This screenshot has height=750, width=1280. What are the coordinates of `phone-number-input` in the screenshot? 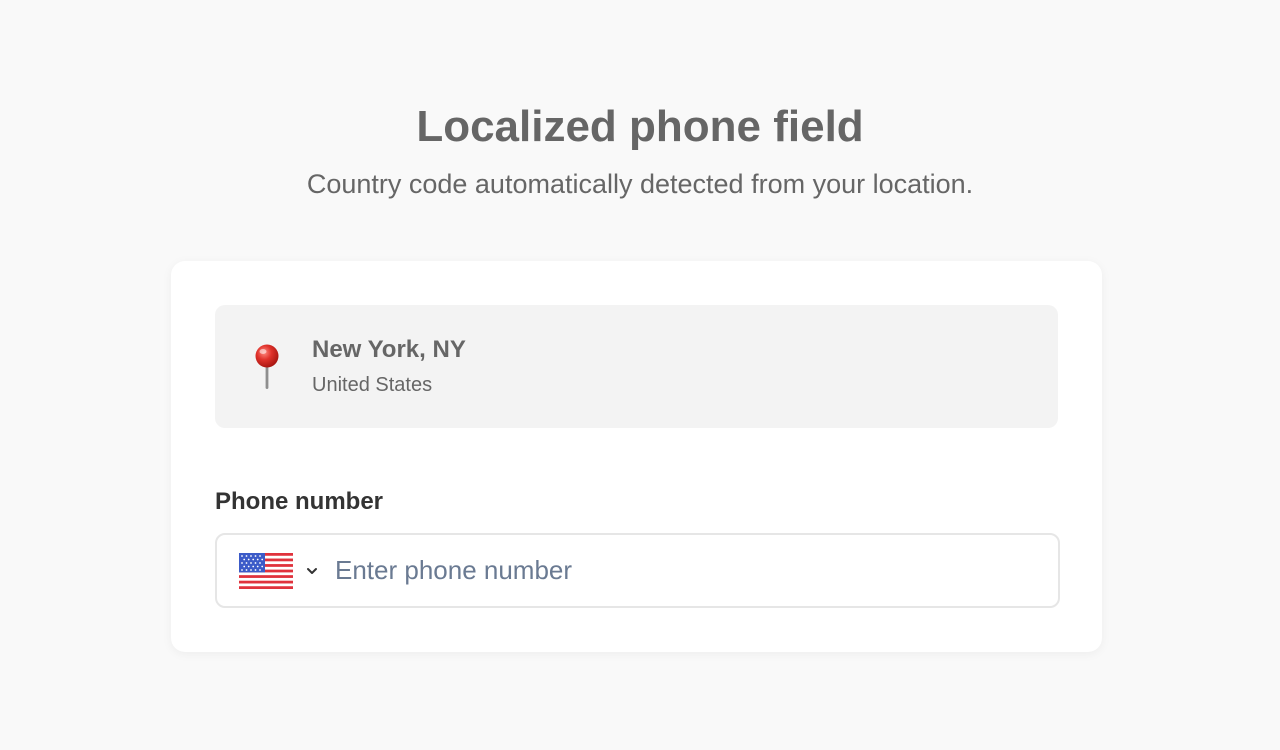 It's located at (685, 570).